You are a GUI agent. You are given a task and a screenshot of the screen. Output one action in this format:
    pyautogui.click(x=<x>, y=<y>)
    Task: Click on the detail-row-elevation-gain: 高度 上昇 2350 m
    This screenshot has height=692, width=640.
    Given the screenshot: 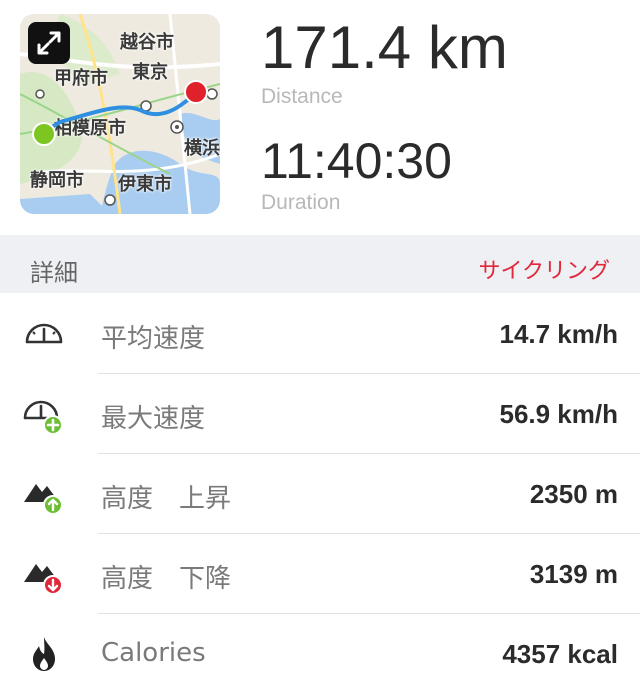 What is the action you would take?
    pyautogui.click(x=320, y=494)
    